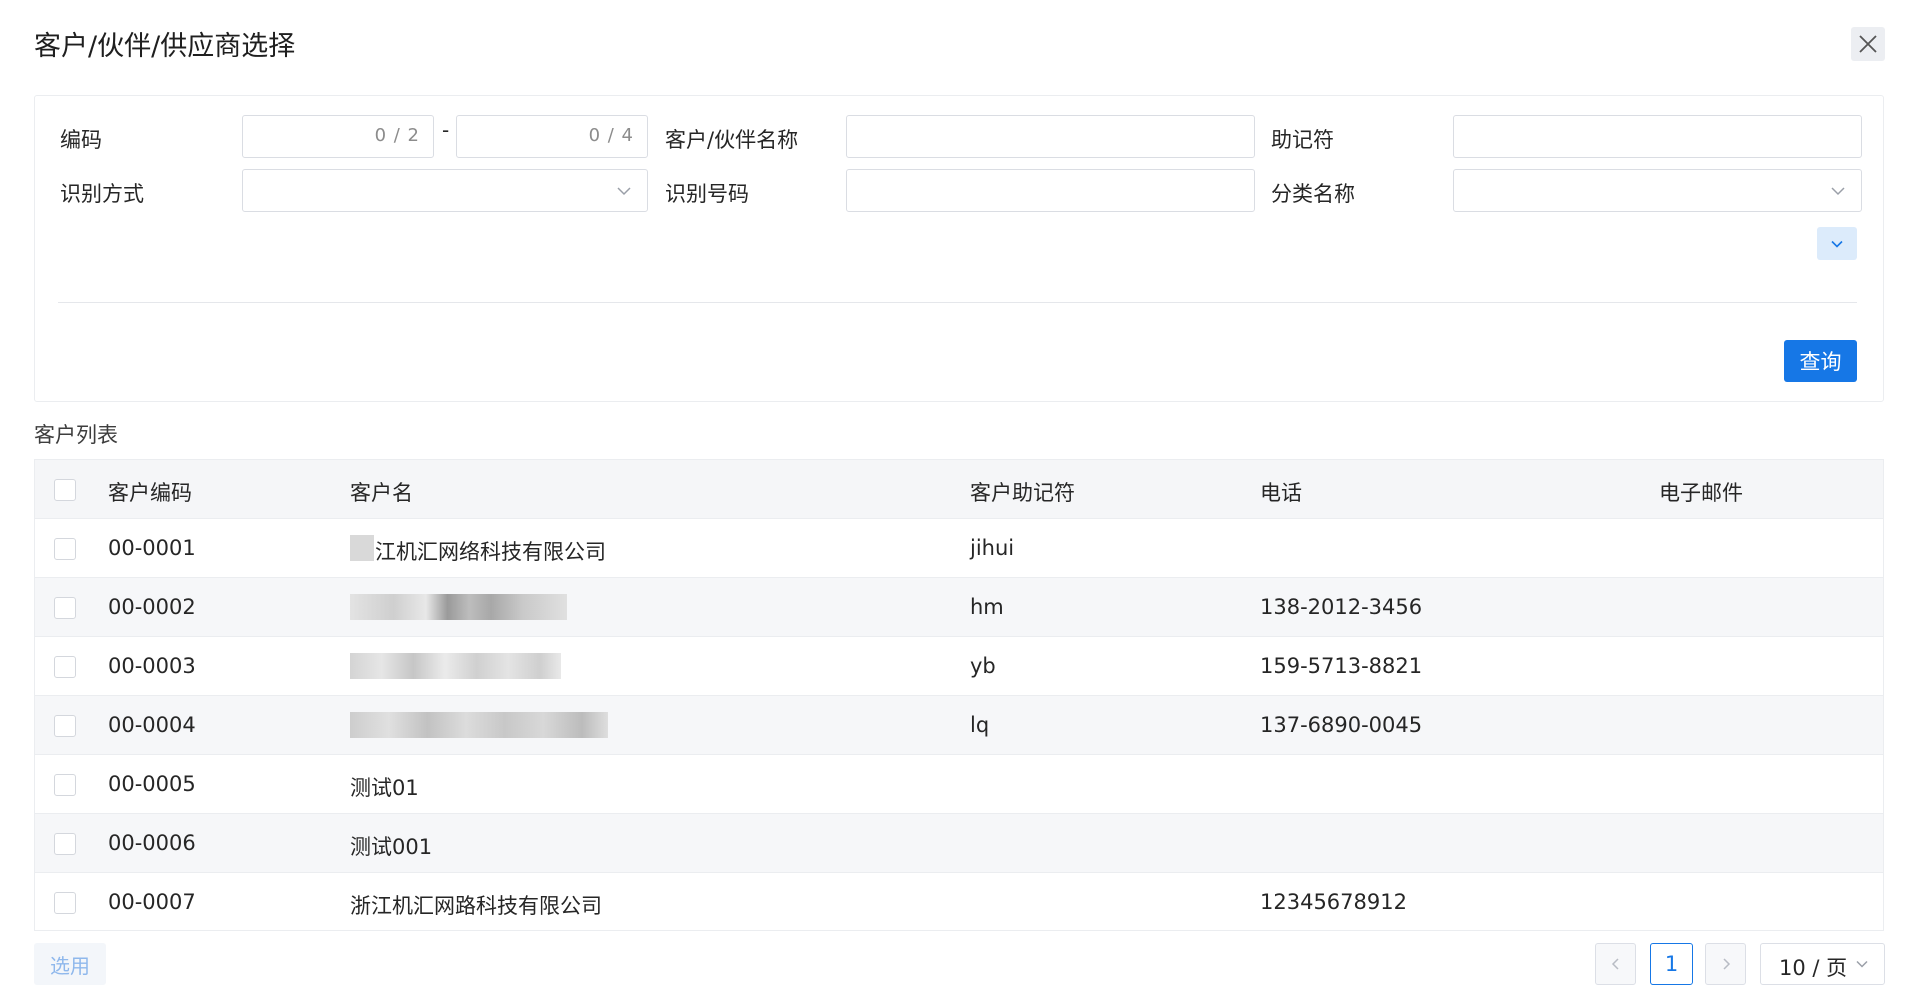  I want to click on table-row: 00-0005 测试01, so click(959, 784).